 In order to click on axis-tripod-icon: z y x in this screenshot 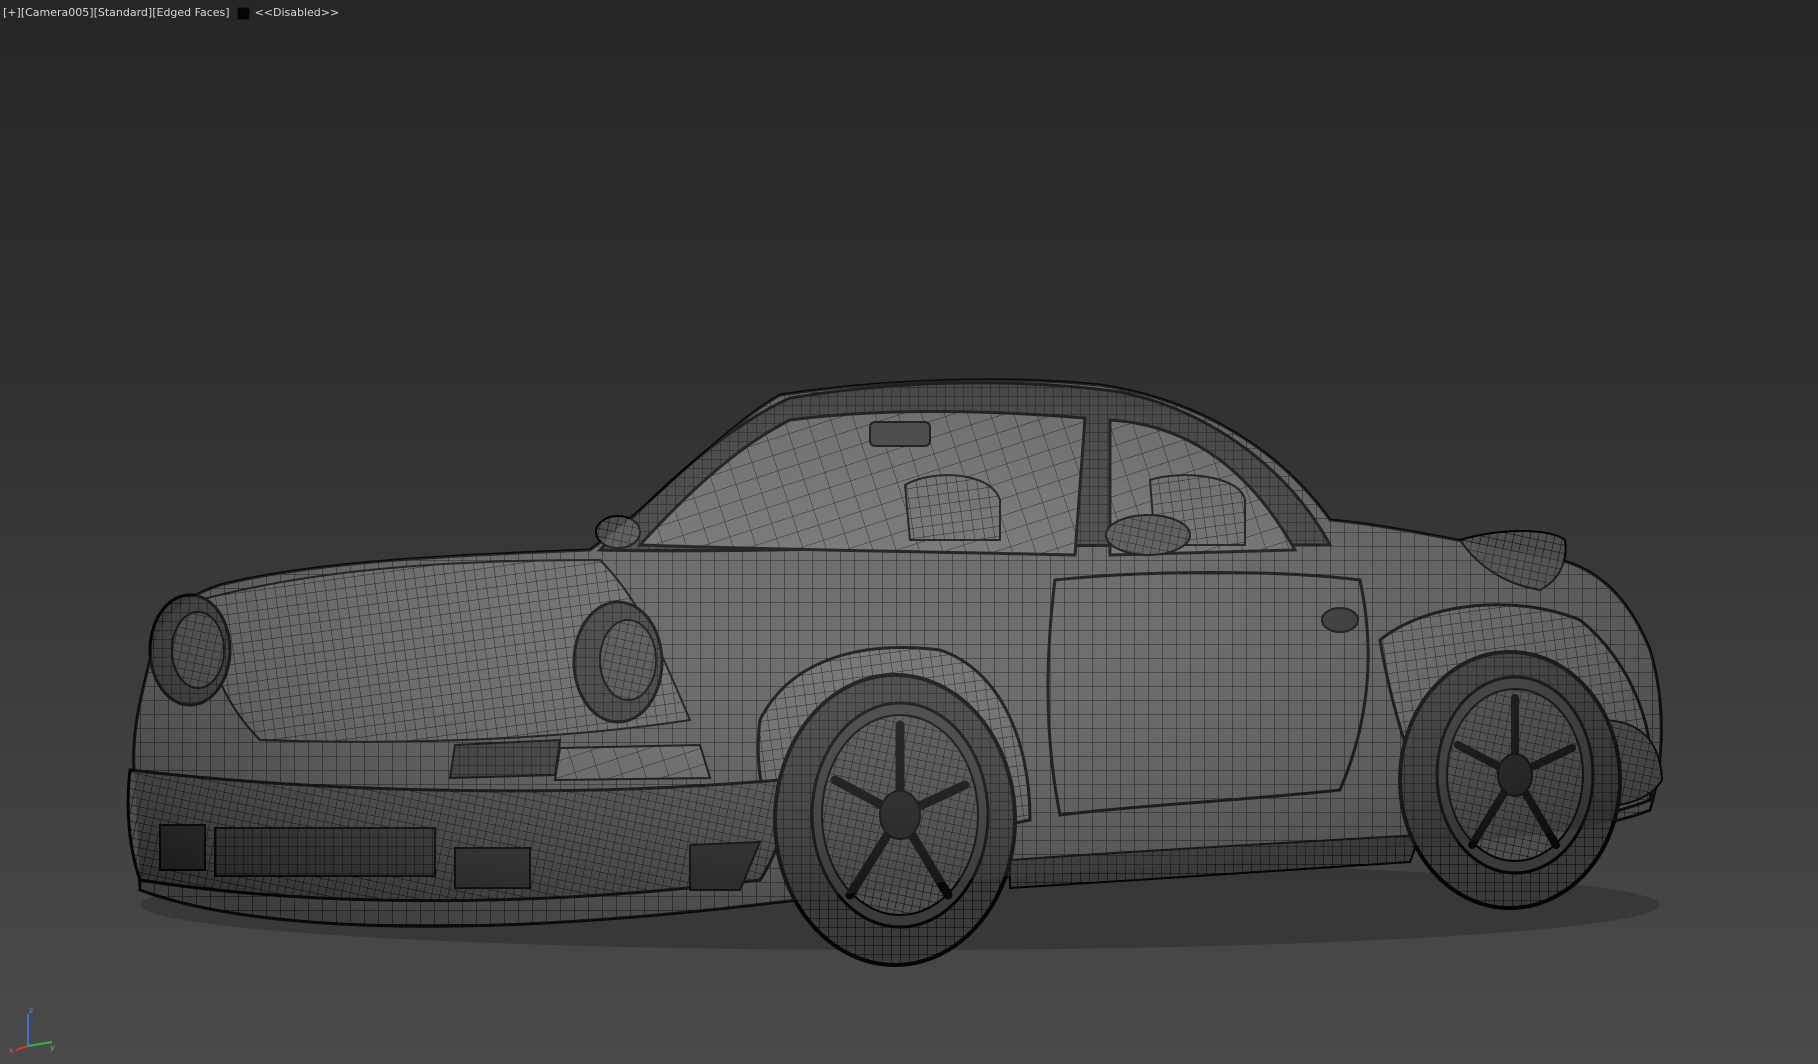, I will do `click(32, 1030)`.